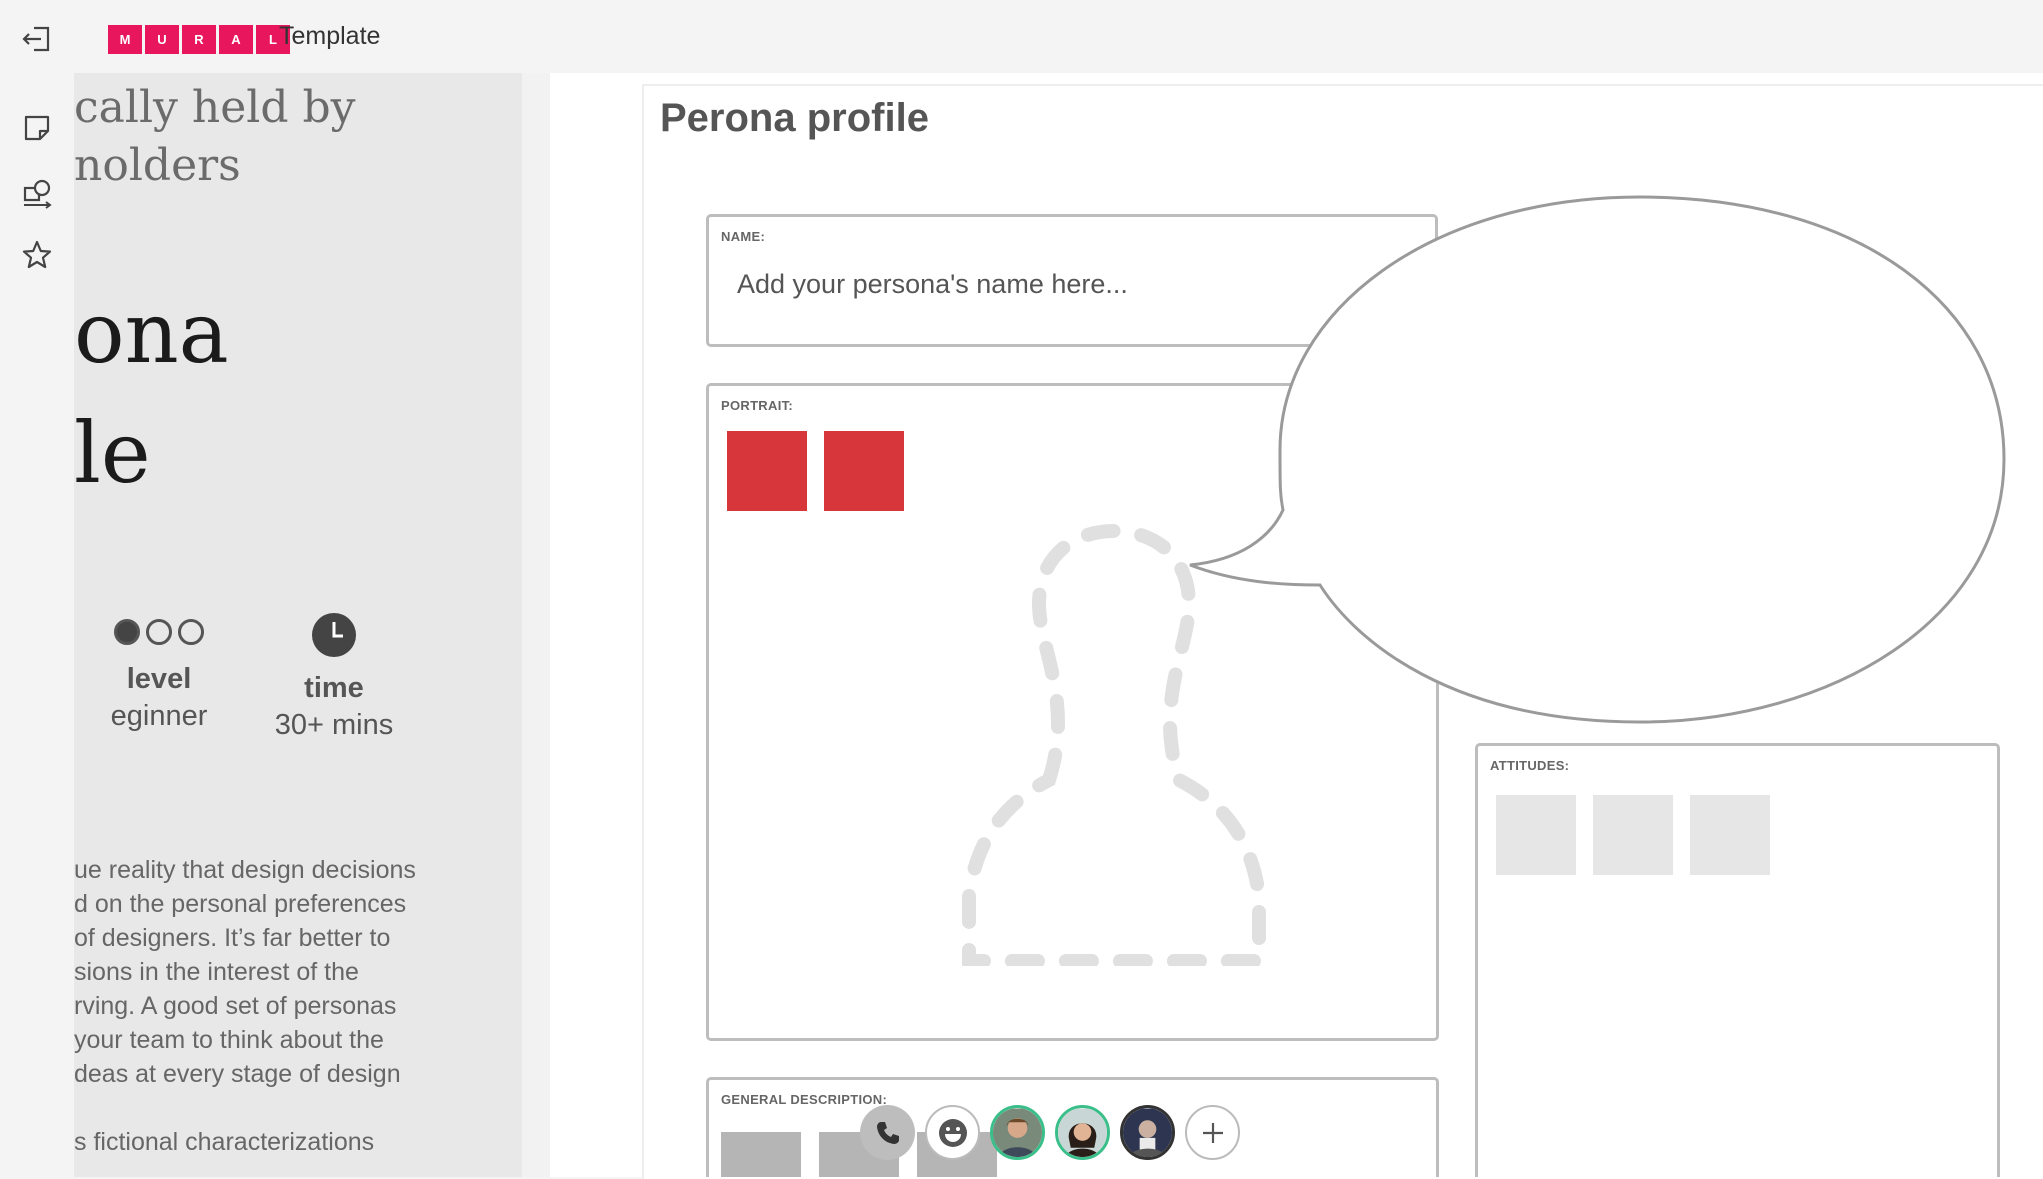 The width and height of the screenshot is (2043, 1179). Describe the element at coordinates (159, 716) in the screenshot. I see `level-value: eginner` at that location.